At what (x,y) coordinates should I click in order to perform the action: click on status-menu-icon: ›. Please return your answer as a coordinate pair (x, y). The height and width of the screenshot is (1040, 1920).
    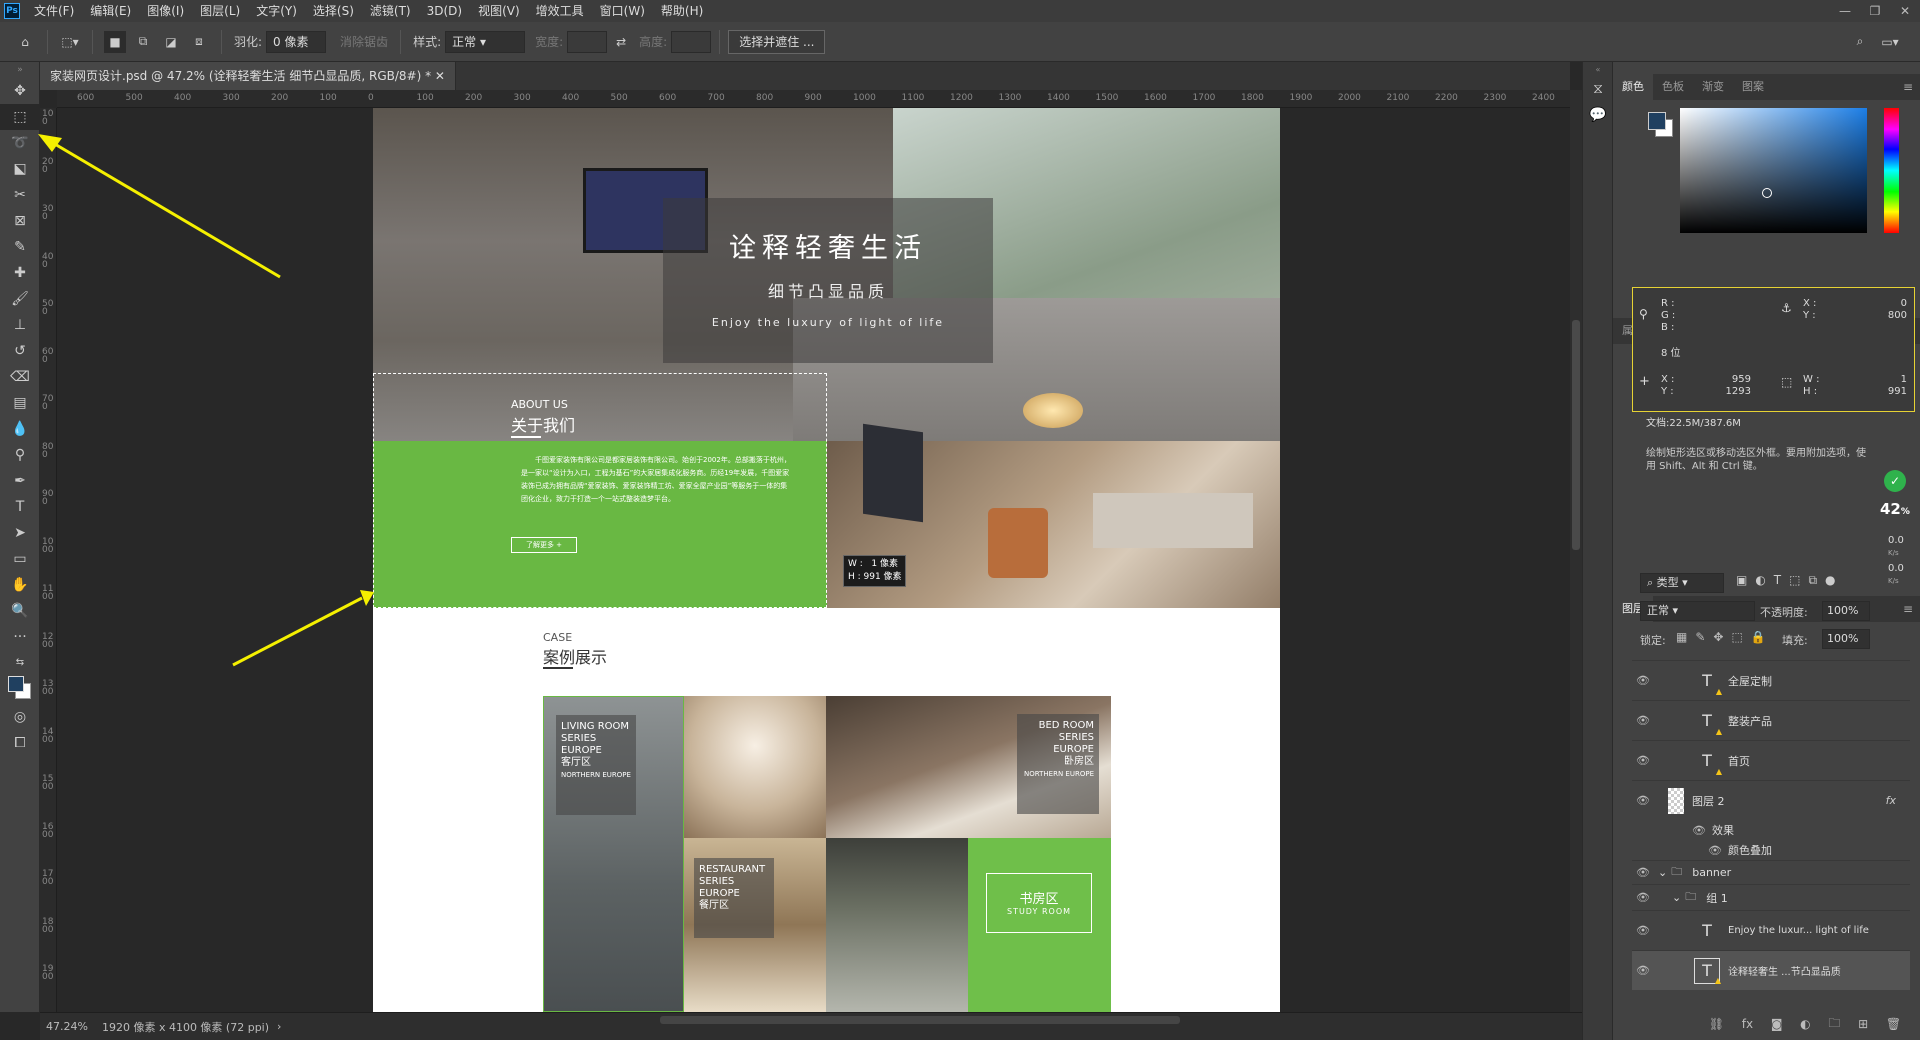
    Looking at the image, I should click on (279, 1026).